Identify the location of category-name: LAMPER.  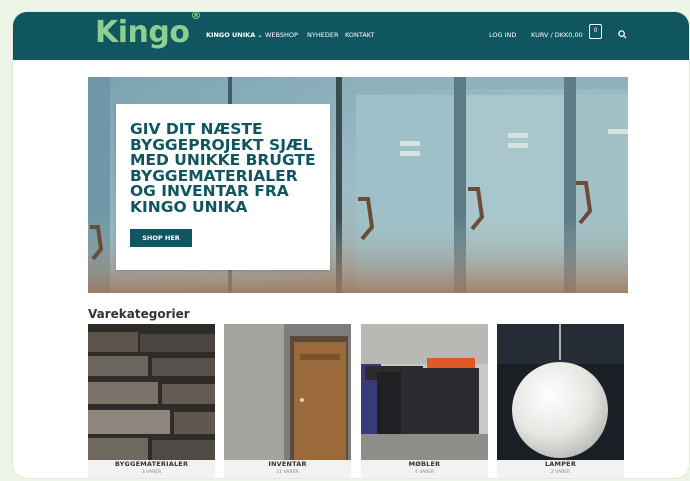
(560, 464).